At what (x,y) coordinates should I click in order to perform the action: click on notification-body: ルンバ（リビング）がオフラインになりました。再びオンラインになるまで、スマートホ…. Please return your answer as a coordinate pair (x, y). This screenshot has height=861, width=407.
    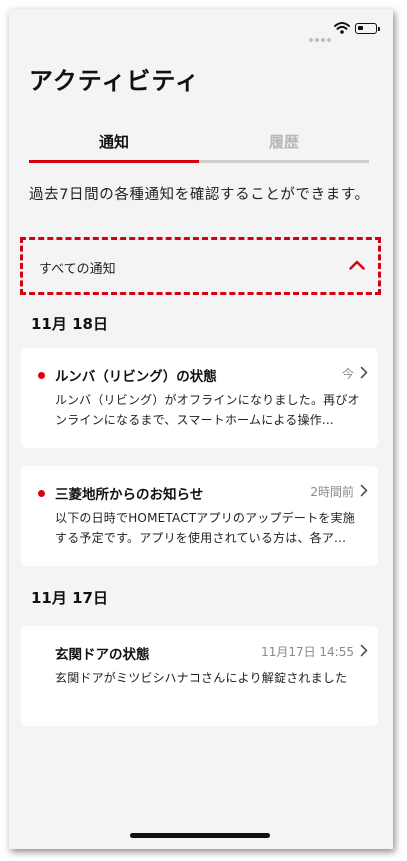
    Looking at the image, I should click on (207, 410).